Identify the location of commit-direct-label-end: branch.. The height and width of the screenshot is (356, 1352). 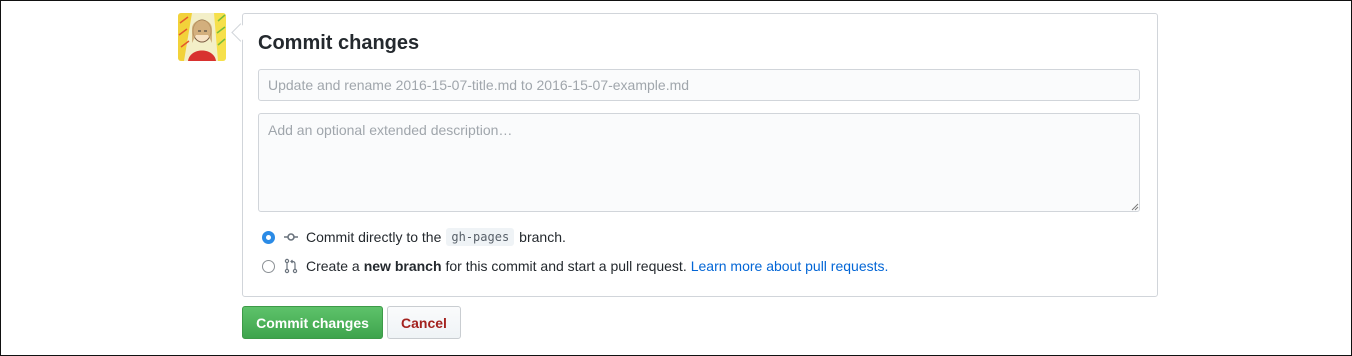
(542, 237).